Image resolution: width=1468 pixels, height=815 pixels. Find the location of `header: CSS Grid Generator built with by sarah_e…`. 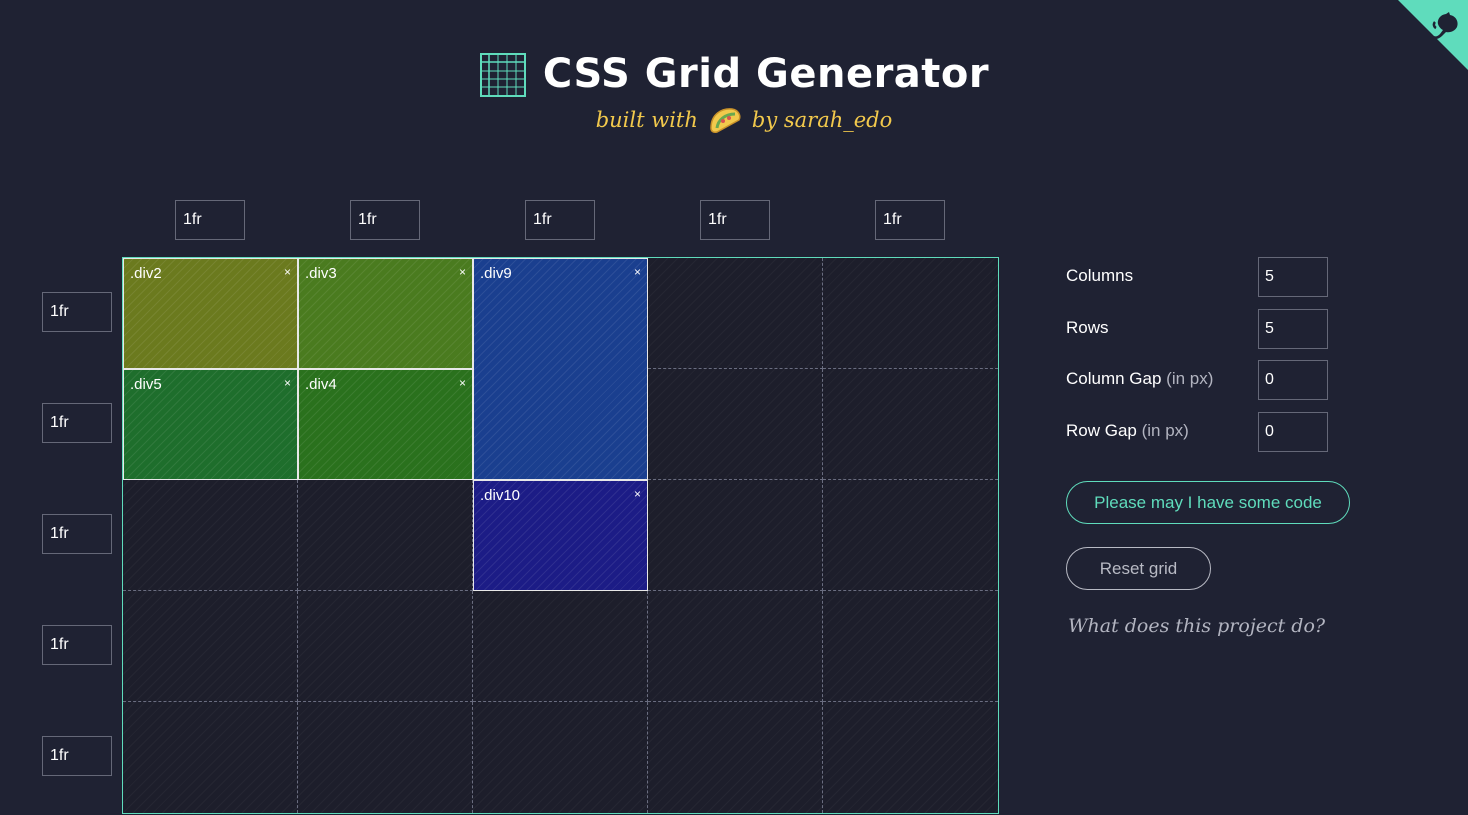

header: CSS Grid Generator built with by sarah_e… is located at coordinates (734, 91).